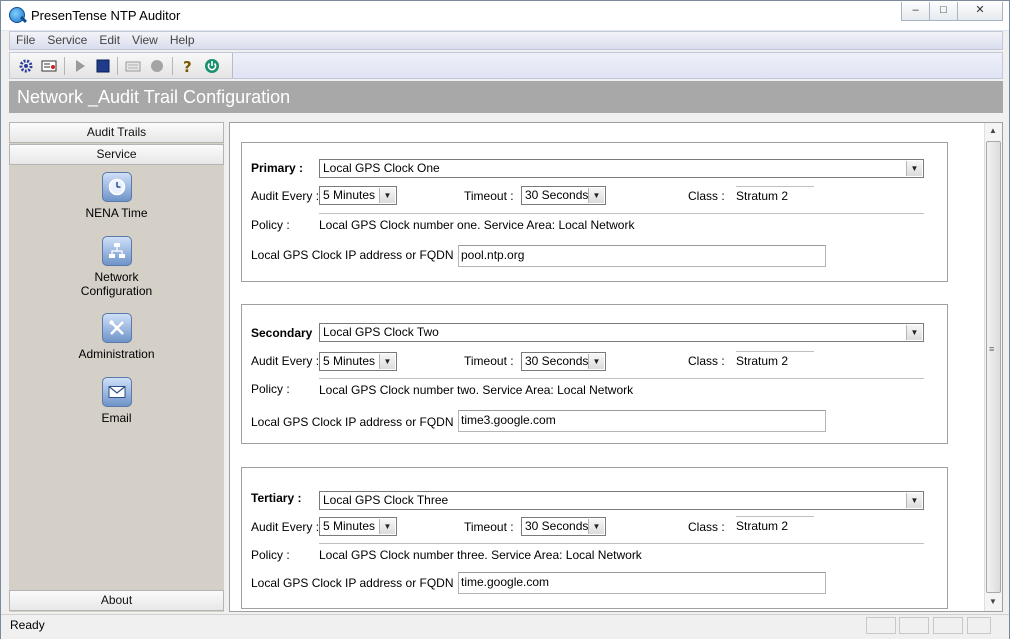 The image size is (1010, 639). I want to click on minimize-button: –, so click(915, 11).